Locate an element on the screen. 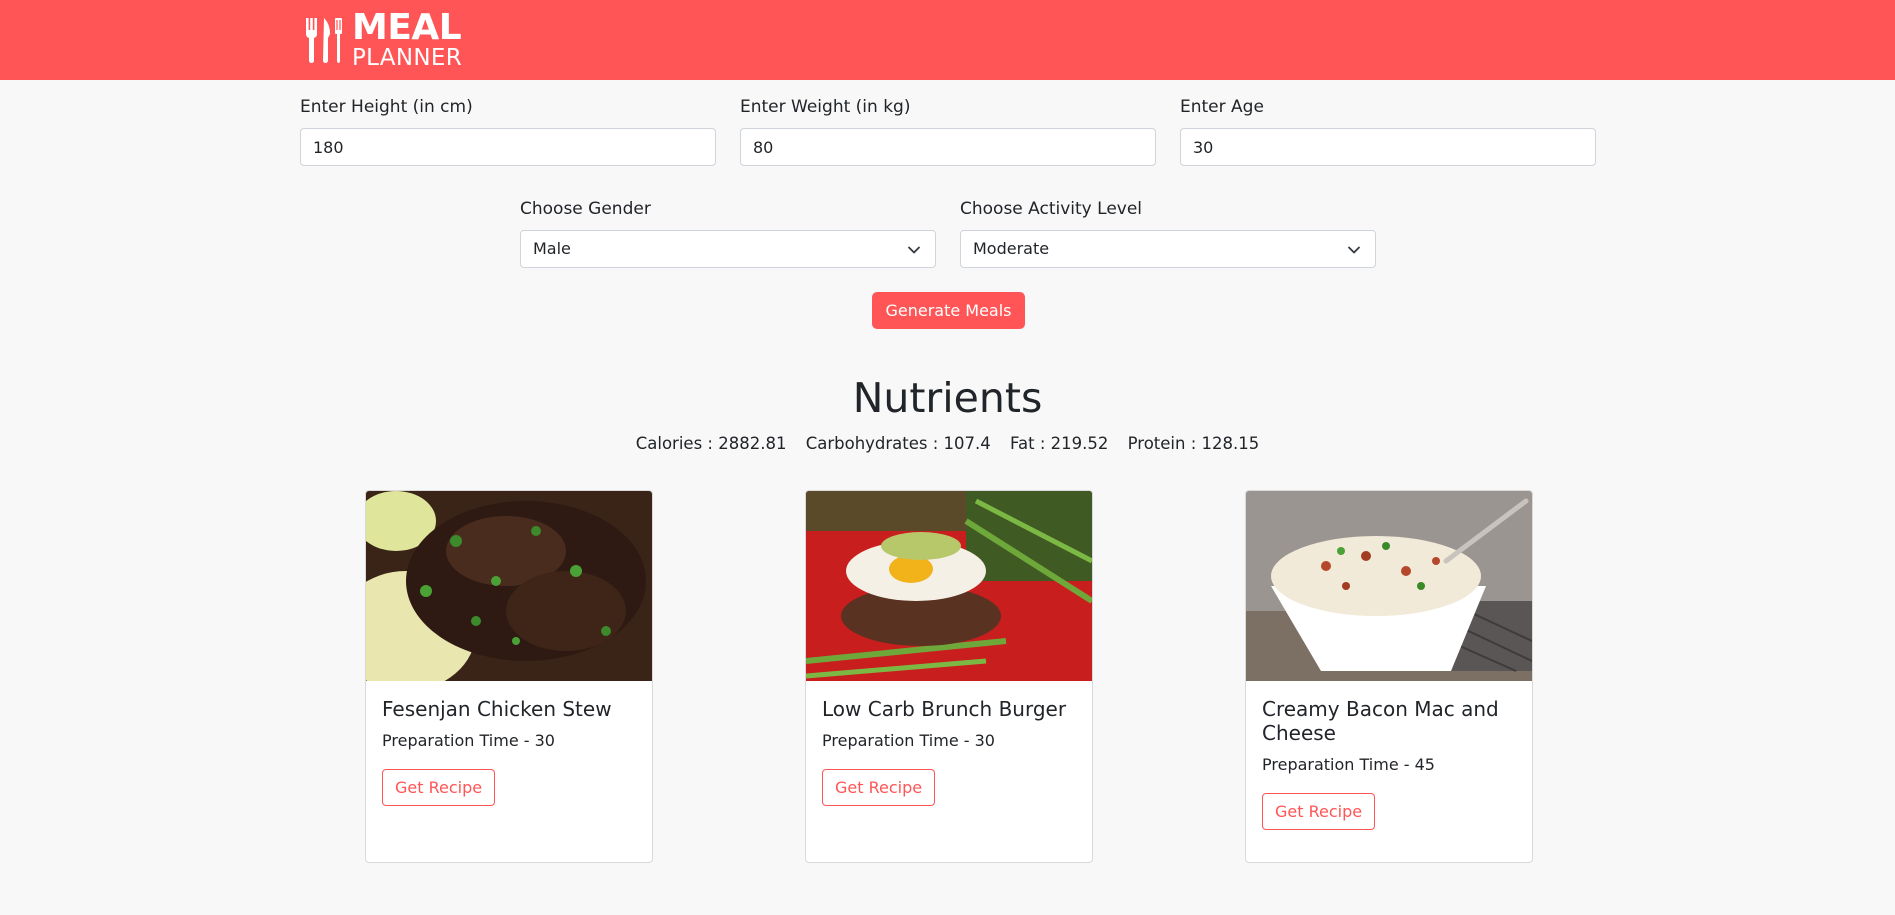  meal-title: Fesenjan Chicken Stew is located at coordinates (497, 709).